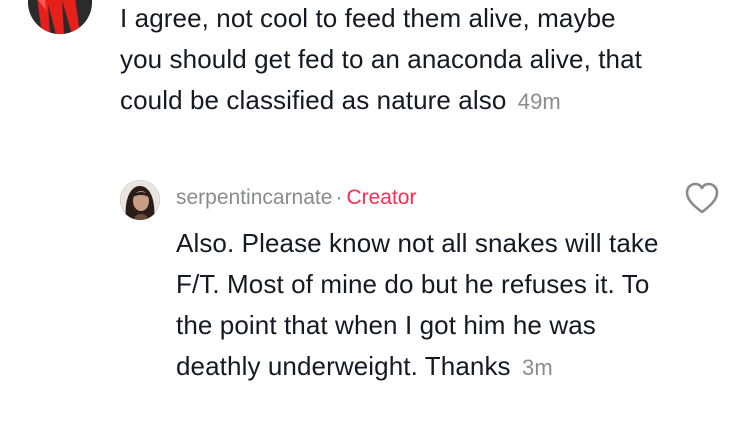 The width and height of the screenshot is (750, 421). What do you see at coordinates (254, 197) in the screenshot?
I see `reply-username: serpentincarnate` at bounding box center [254, 197].